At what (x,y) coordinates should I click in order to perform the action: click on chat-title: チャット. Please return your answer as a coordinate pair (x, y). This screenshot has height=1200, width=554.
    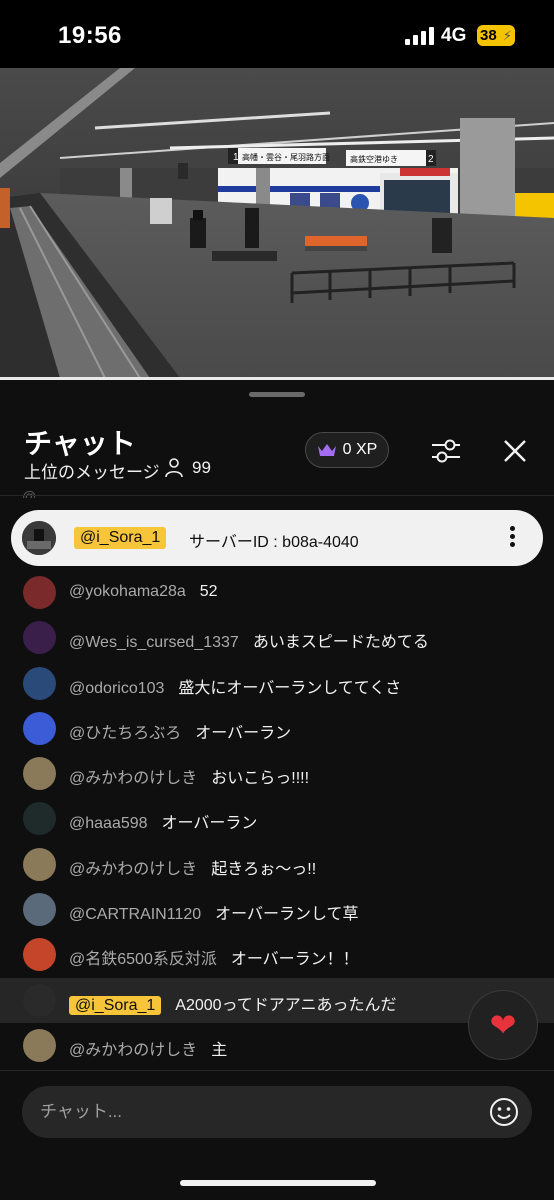
    Looking at the image, I should click on (80, 443).